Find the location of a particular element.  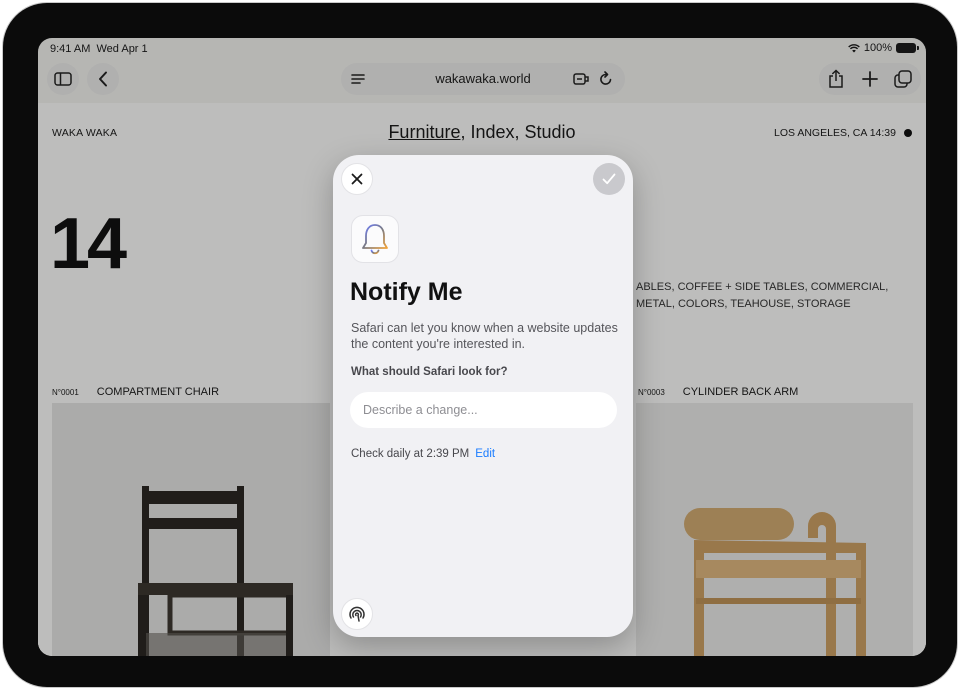

checkmark-icon is located at coordinates (609, 179).